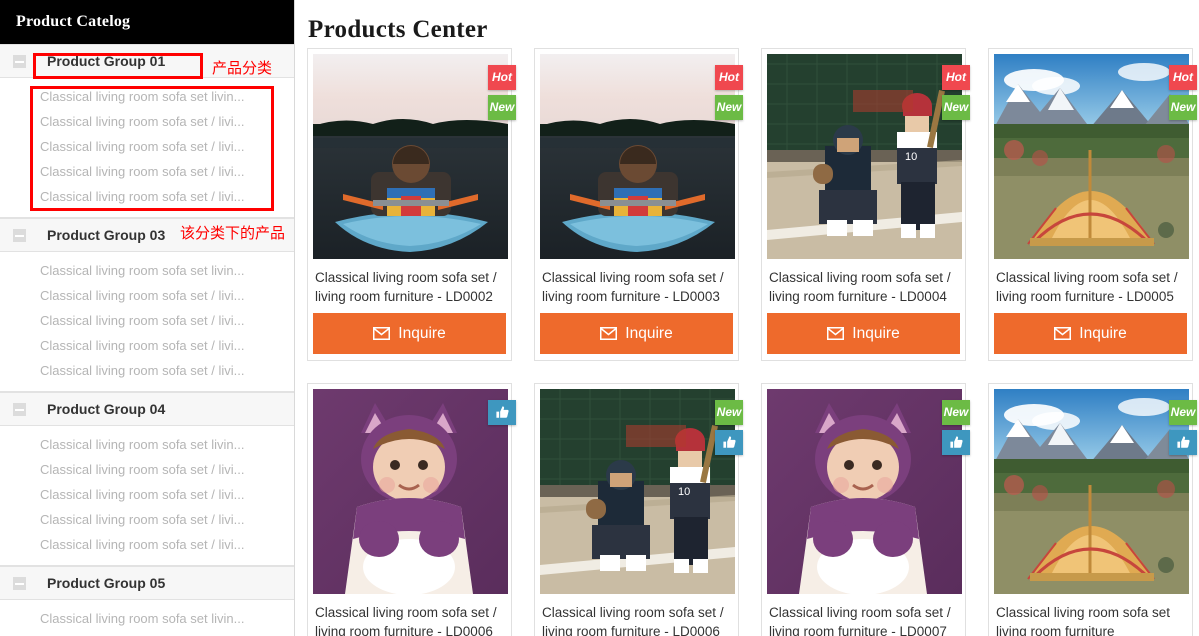 The height and width of the screenshot is (636, 1199). Describe the element at coordinates (147, 409) in the screenshot. I see `sidebar-group-header: Product Group 04` at that location.